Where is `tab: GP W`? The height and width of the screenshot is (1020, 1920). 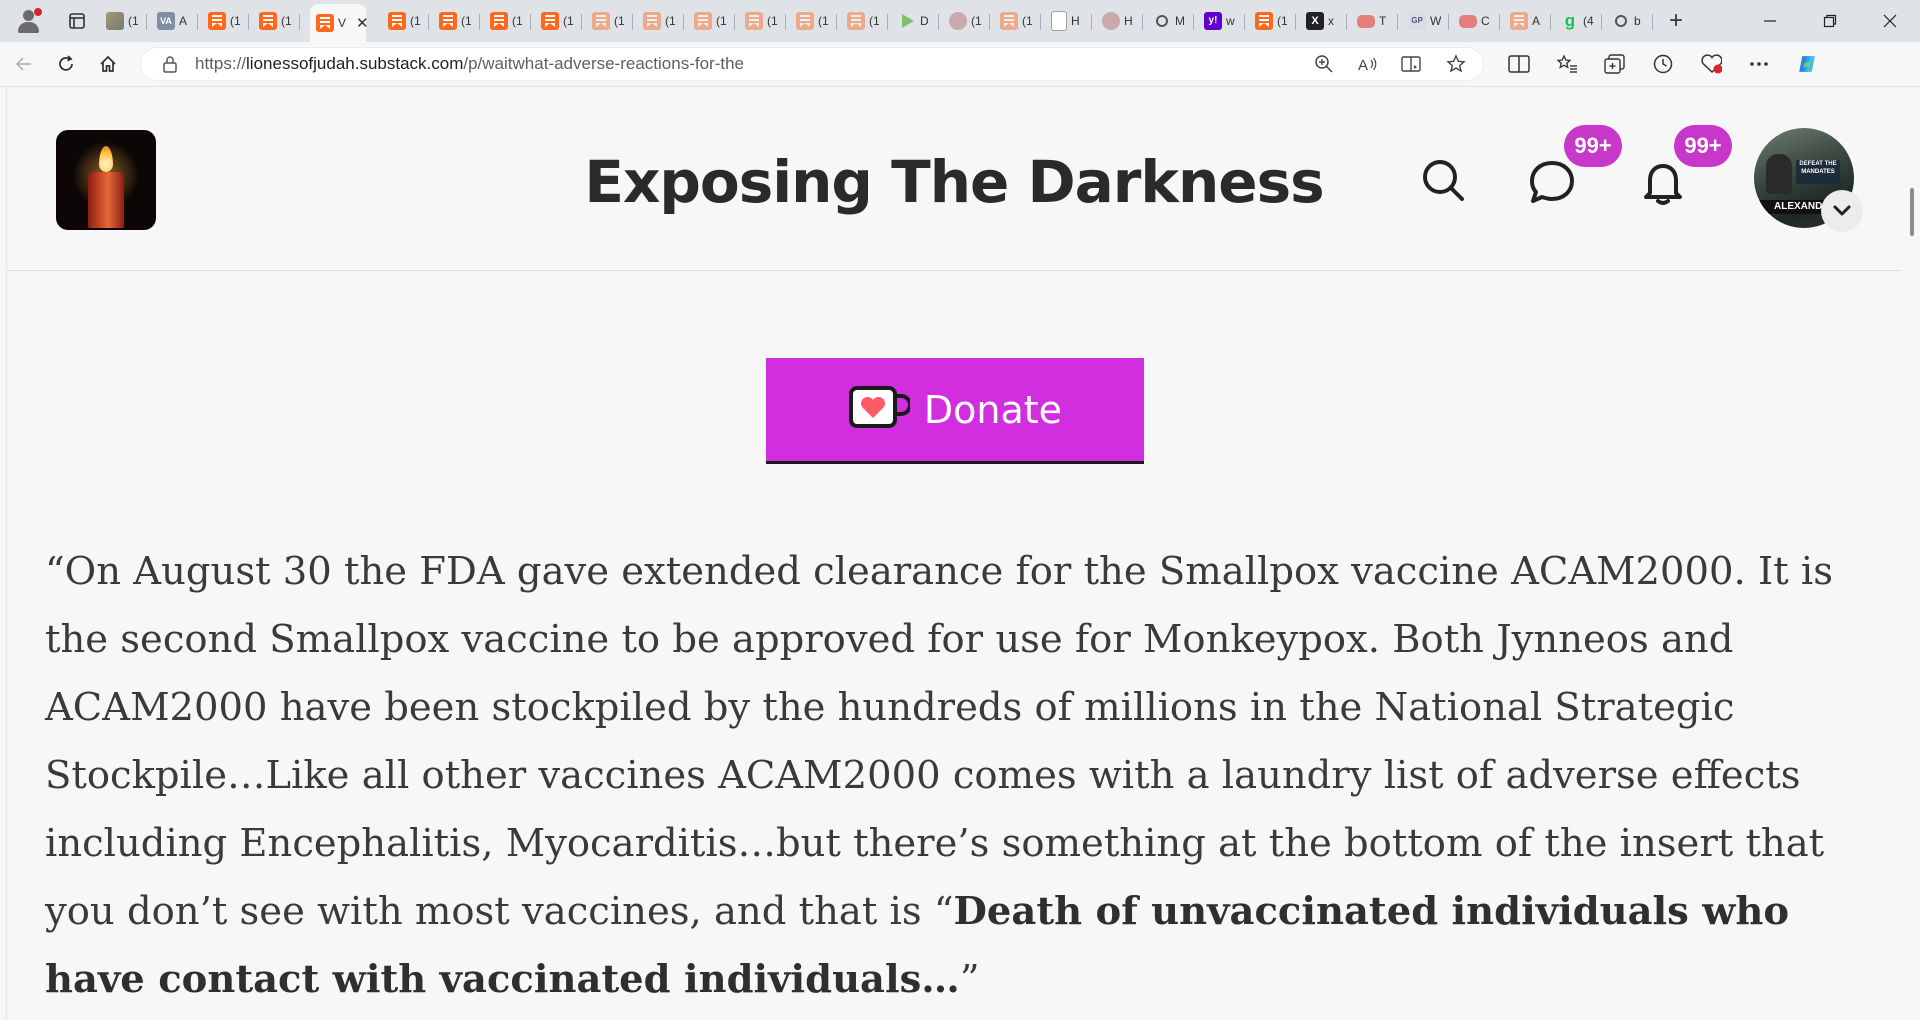 tab: GP W is located at coordinates (1428, 21).